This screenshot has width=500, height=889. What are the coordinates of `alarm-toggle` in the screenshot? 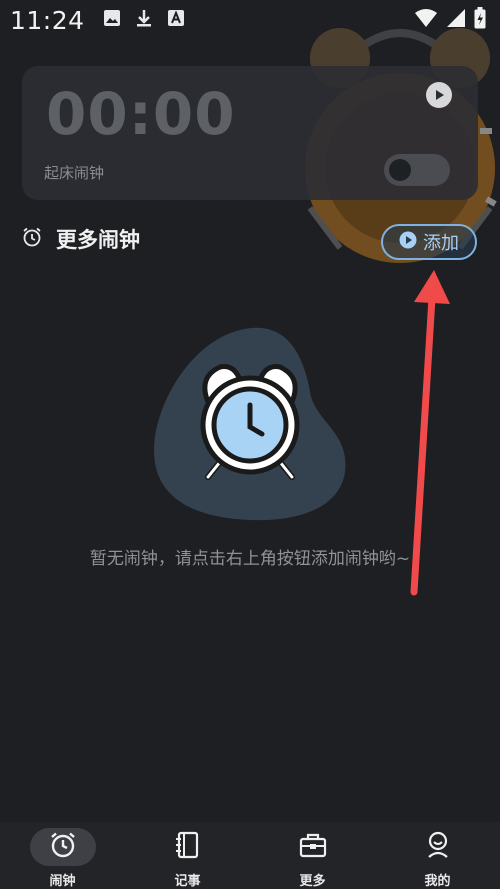 It's located at (417, 170).